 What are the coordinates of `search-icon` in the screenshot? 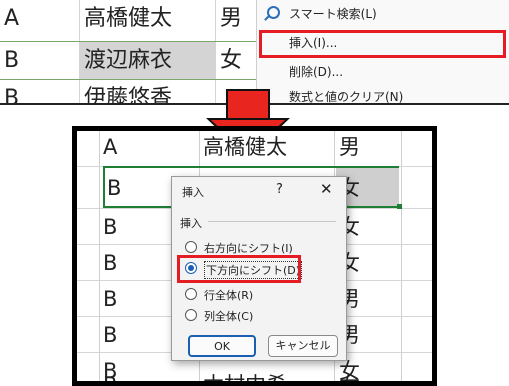 It's located at (273, 12).